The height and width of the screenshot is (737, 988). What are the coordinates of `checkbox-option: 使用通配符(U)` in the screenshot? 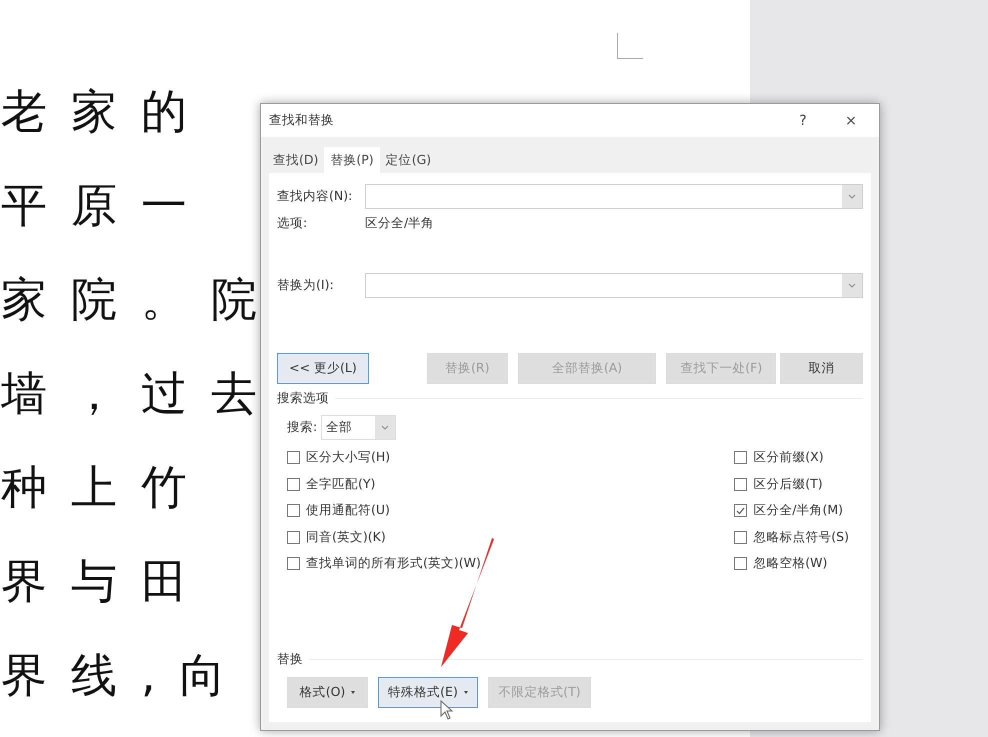 It's located at (384, 510).